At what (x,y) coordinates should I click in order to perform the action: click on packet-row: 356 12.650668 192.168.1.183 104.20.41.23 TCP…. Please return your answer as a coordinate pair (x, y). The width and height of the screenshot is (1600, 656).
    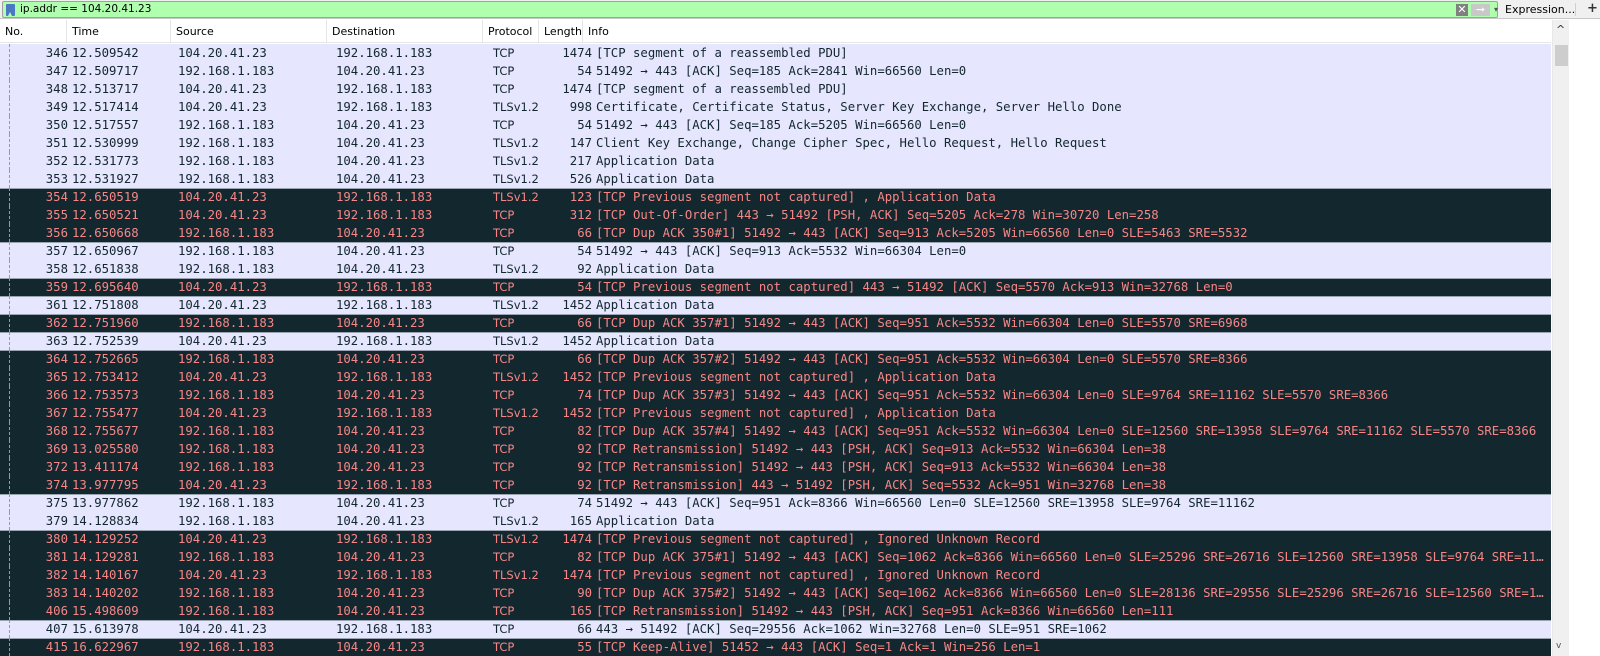
    Looking at the image, I should click on (775, 233).